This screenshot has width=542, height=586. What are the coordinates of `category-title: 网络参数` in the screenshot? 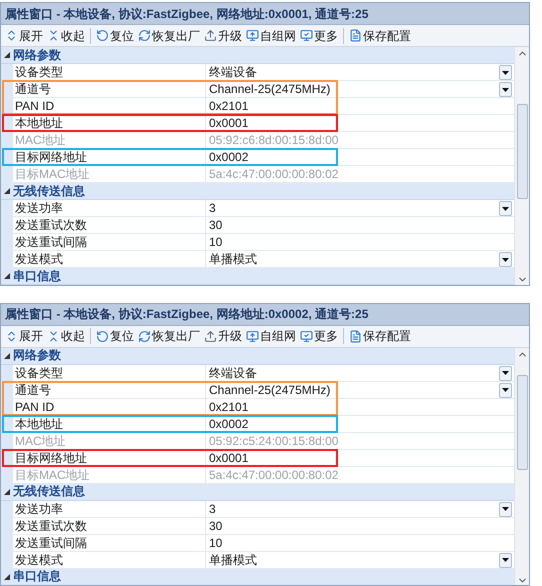 It's located at (37, 356).